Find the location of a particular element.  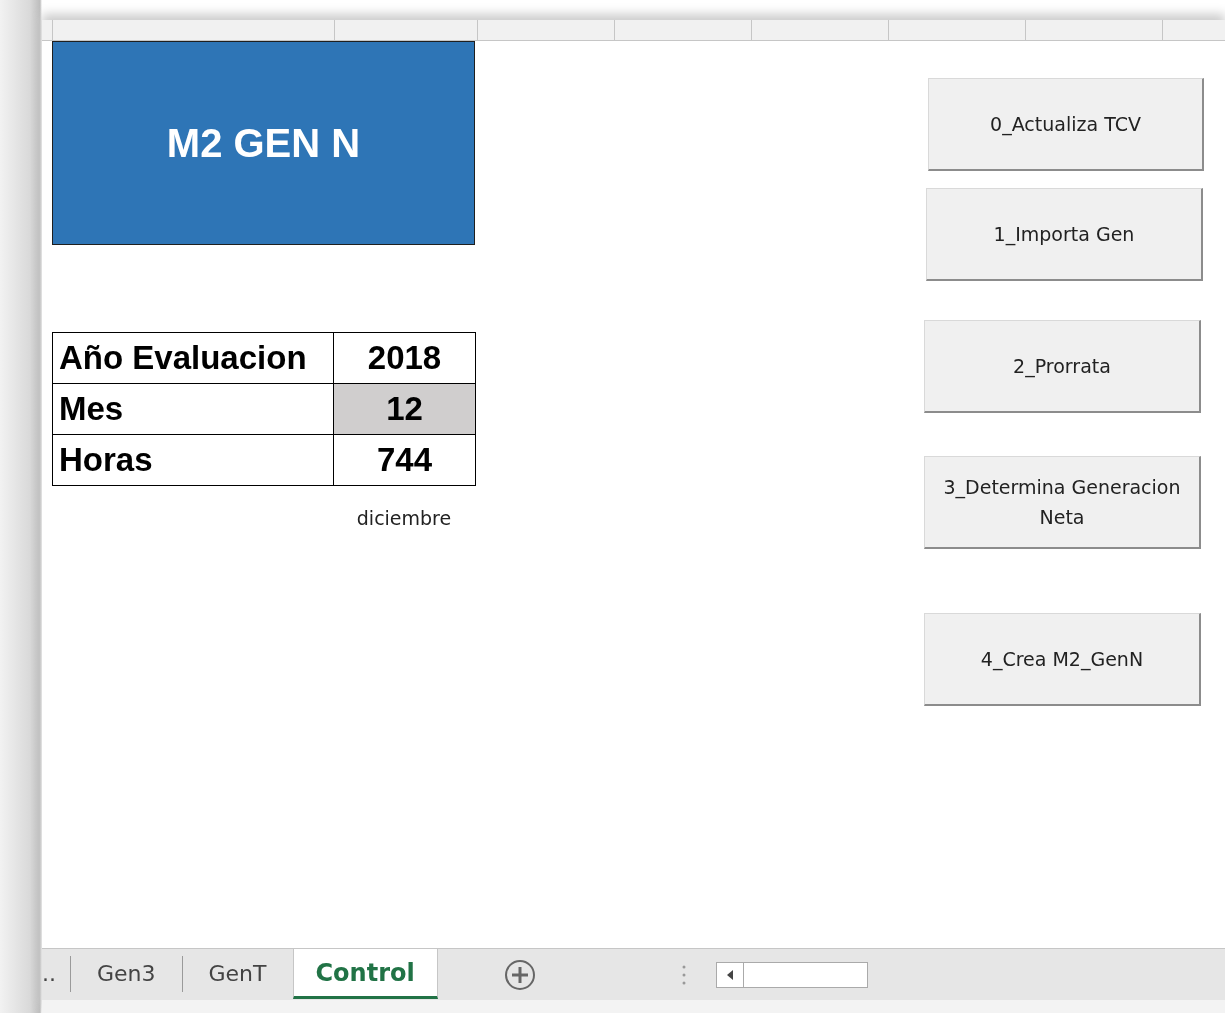

macro-button: 3_Determina Generacion Neta is located at coordinates (1062, 502).